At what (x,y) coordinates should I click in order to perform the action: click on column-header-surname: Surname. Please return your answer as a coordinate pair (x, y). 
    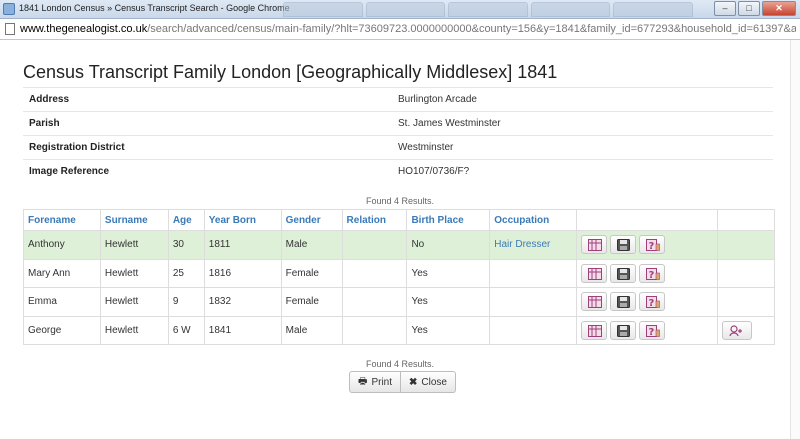
    Looking at the image, I should click on (134, 220).